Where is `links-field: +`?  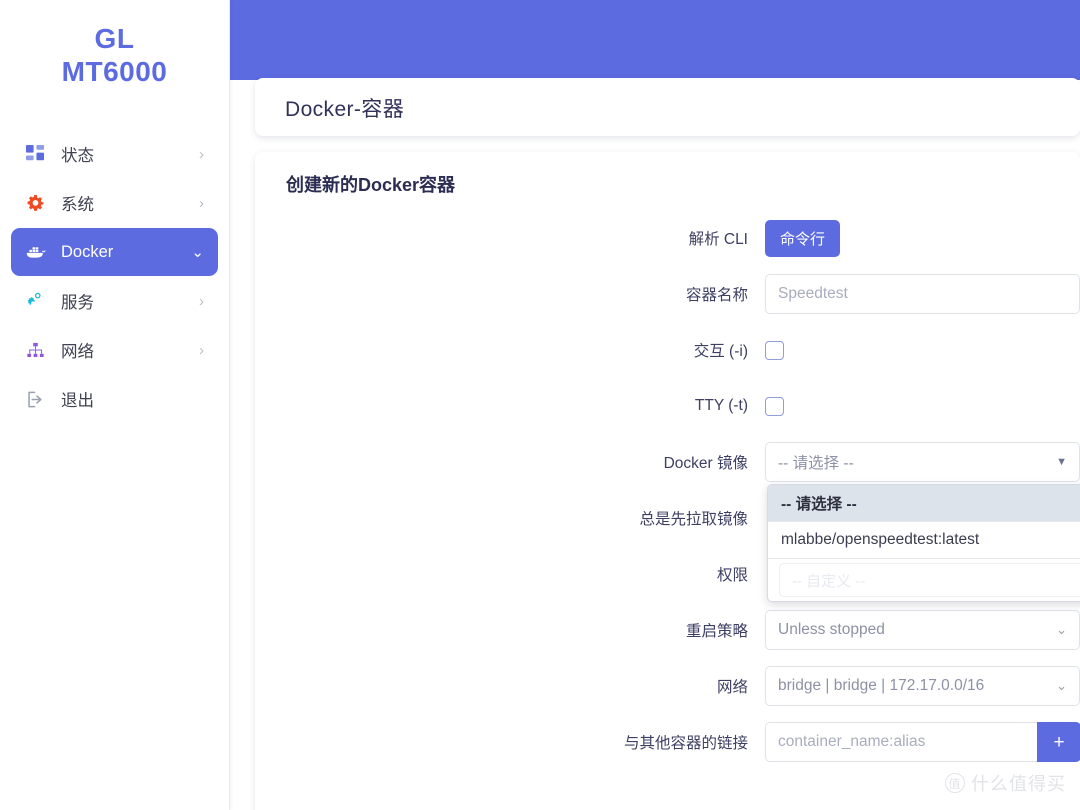
links-field: + is located at coordinates (922, 742).